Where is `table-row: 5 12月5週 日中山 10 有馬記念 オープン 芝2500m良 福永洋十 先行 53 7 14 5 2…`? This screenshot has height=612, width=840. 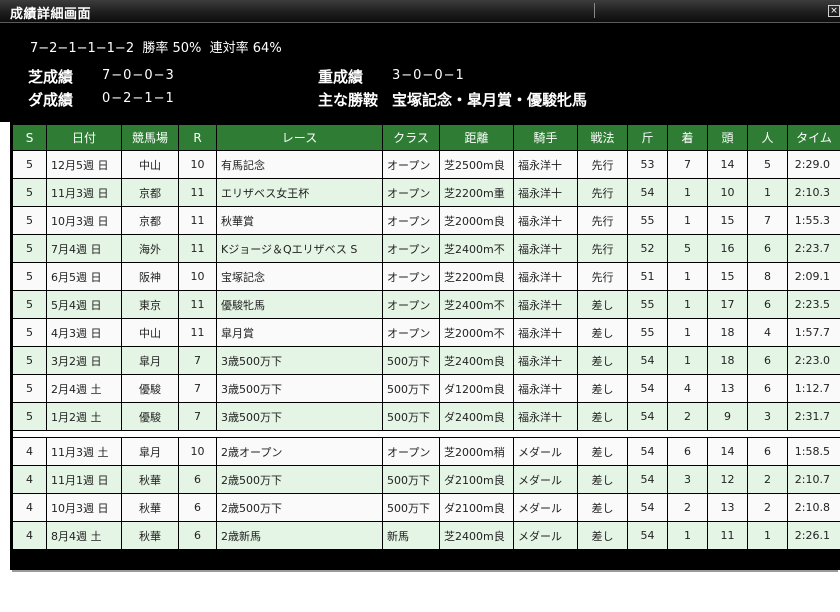
table-row: 5 12月5週 日中山 10 有馬記念 オープン 芝2500m良 福永洋十 先行 53 7 14 5 2… is located at coordinates (426, 164).